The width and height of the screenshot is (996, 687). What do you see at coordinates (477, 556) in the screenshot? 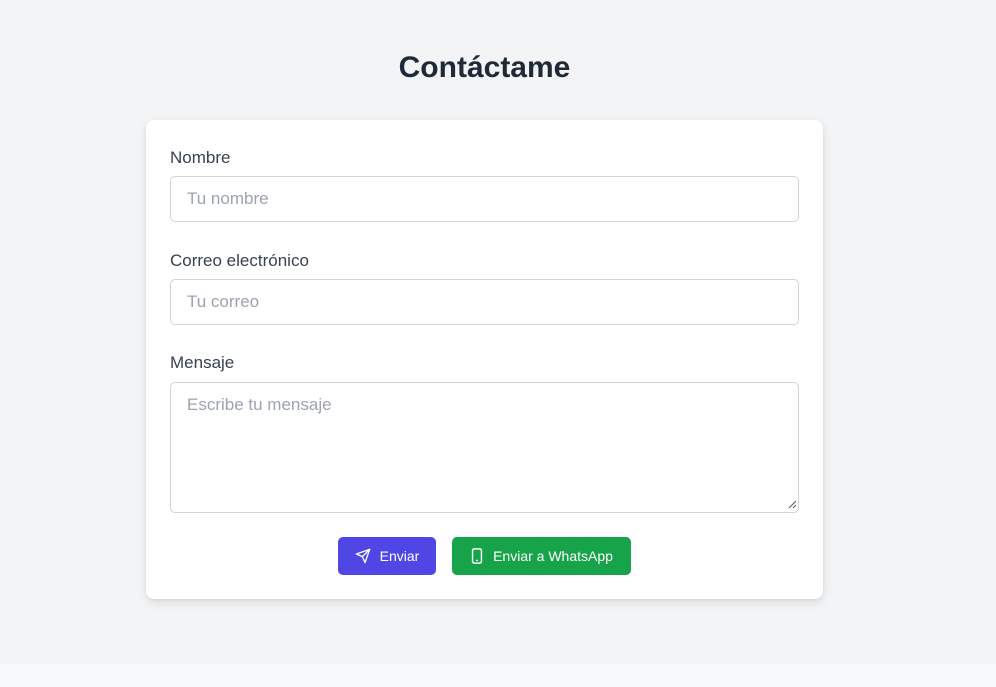
I see `smartphone-icon` at bounding box center [477, 556].